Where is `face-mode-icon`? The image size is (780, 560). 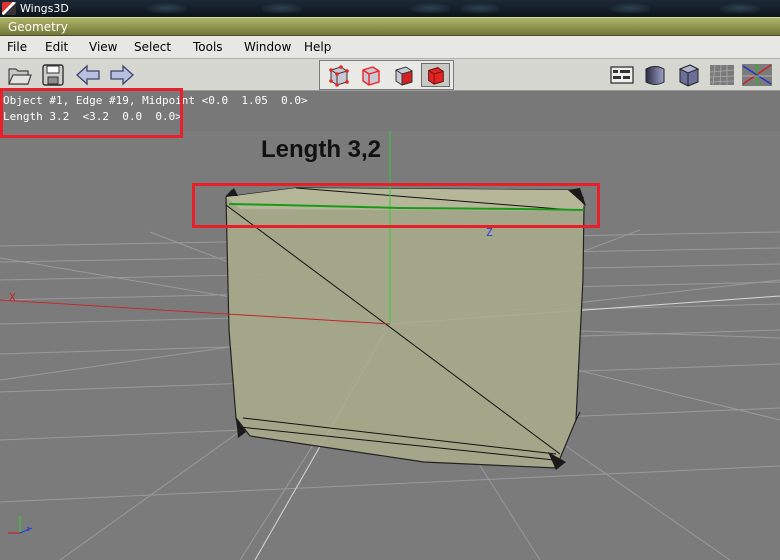
face-mode-icon is located at coordinates (402, 75).